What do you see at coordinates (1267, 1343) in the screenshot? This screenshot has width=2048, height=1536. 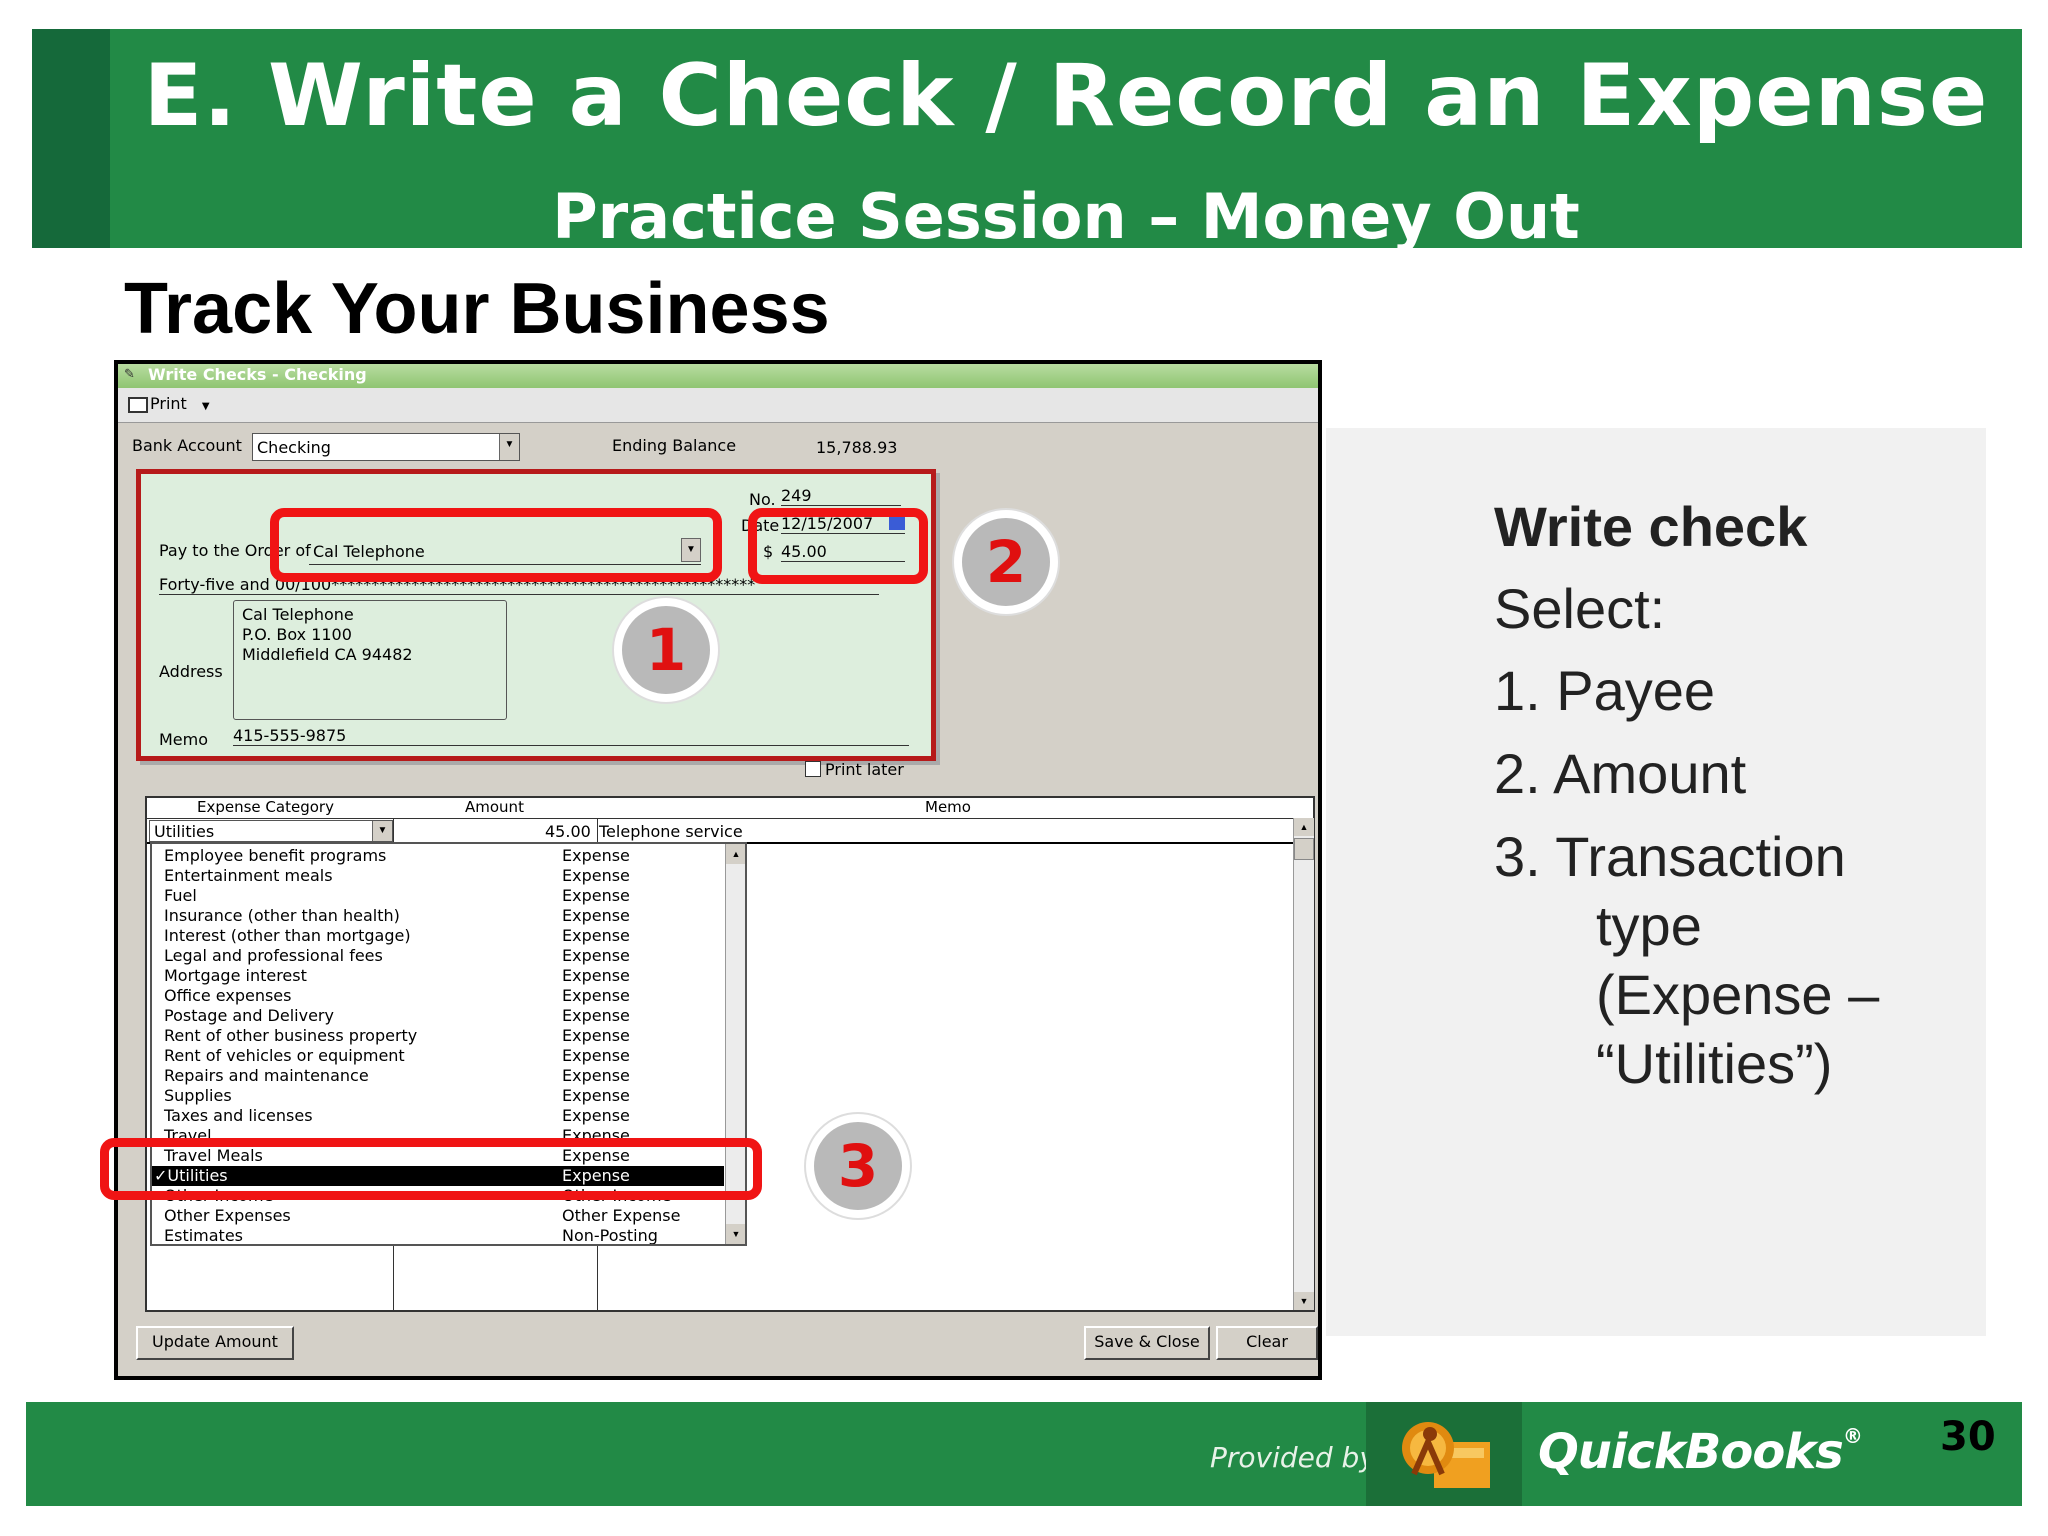 I see `clear-button: Clear` at bounding box center [1267, 1343].